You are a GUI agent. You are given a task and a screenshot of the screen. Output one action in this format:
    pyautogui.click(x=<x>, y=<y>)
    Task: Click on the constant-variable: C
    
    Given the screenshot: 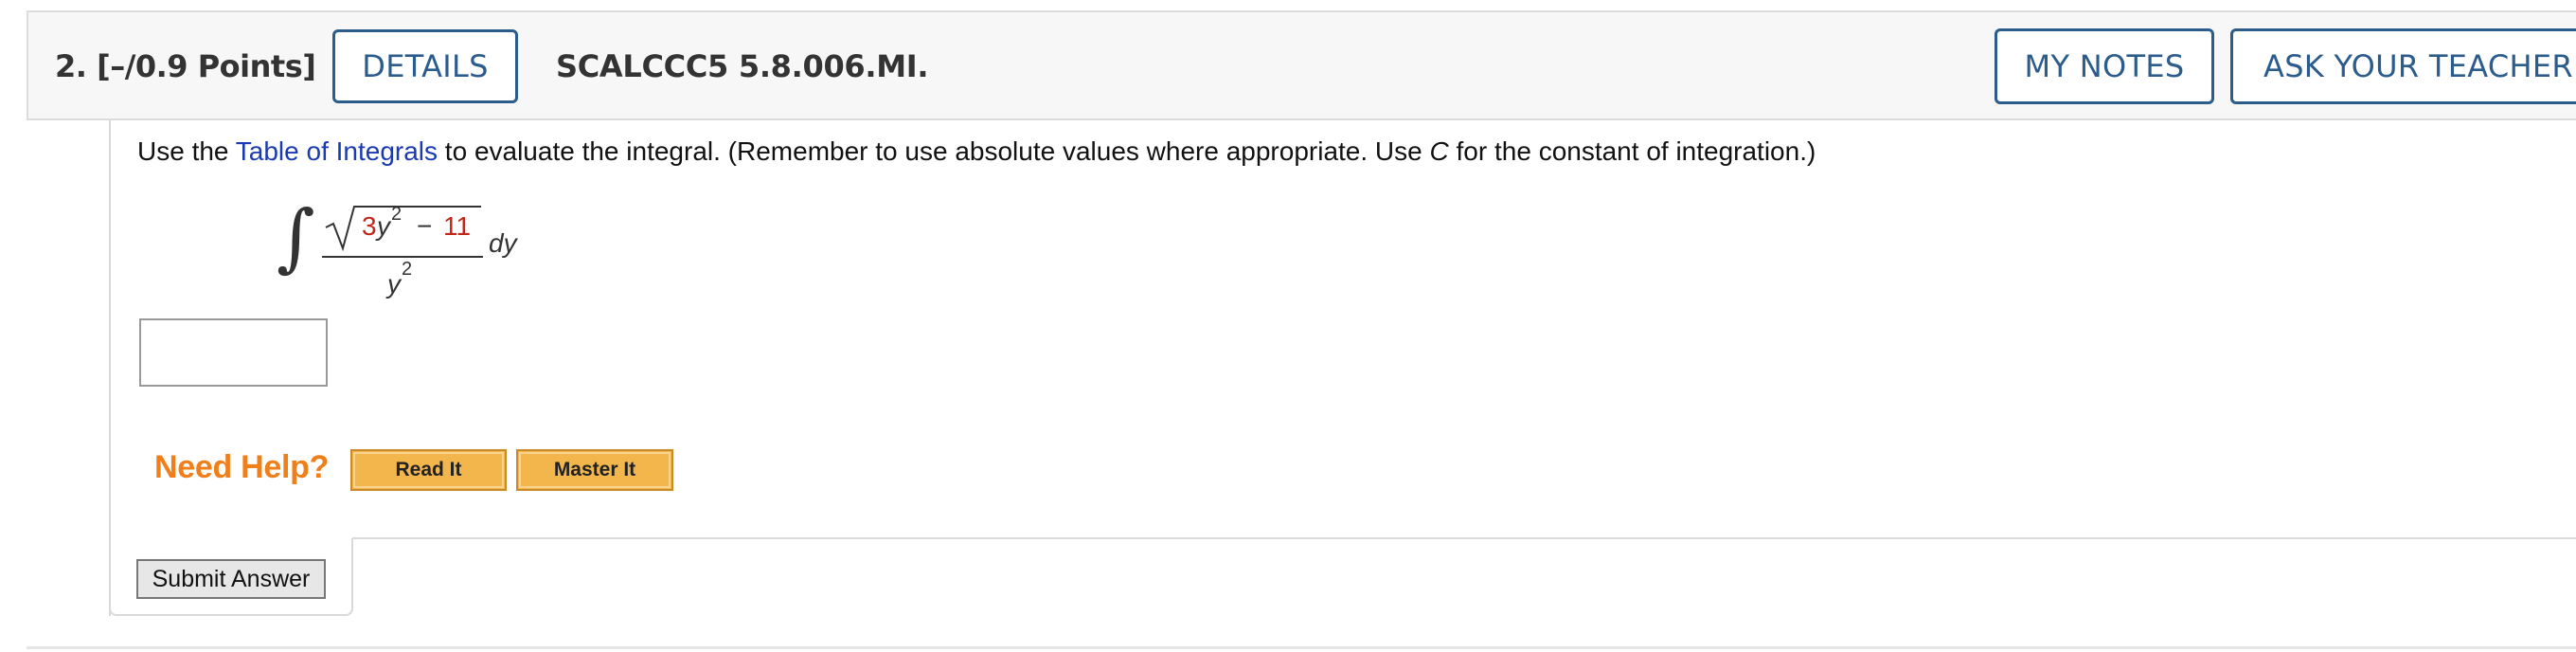 What is the action you would take?
    pyautogui.click(x=1439, y=151)
    